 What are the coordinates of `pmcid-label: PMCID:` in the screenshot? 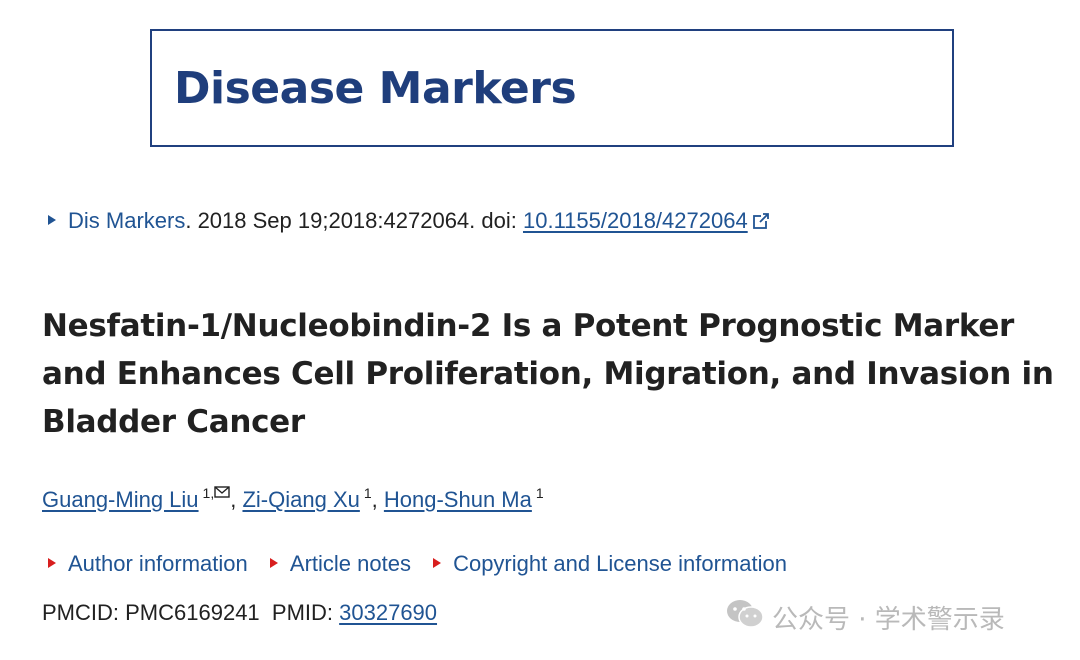 It's located at (84, 612).